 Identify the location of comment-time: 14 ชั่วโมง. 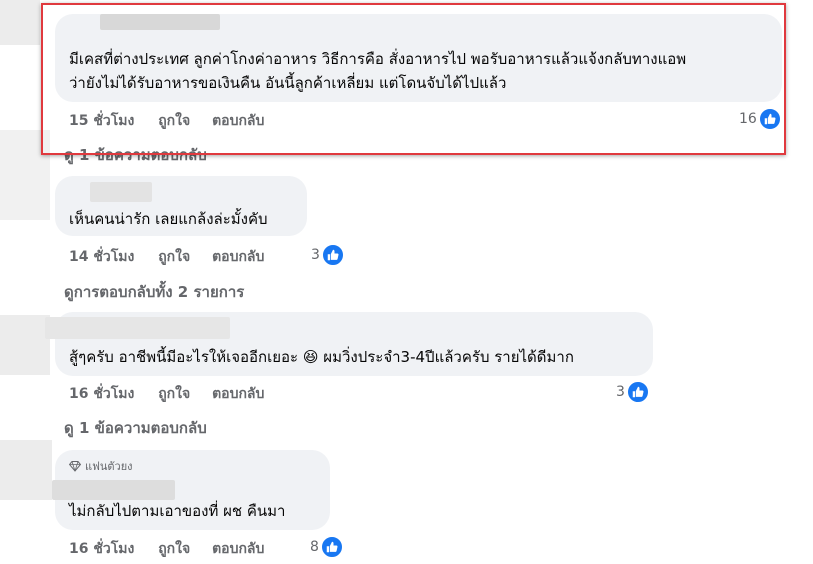
(101, 257).